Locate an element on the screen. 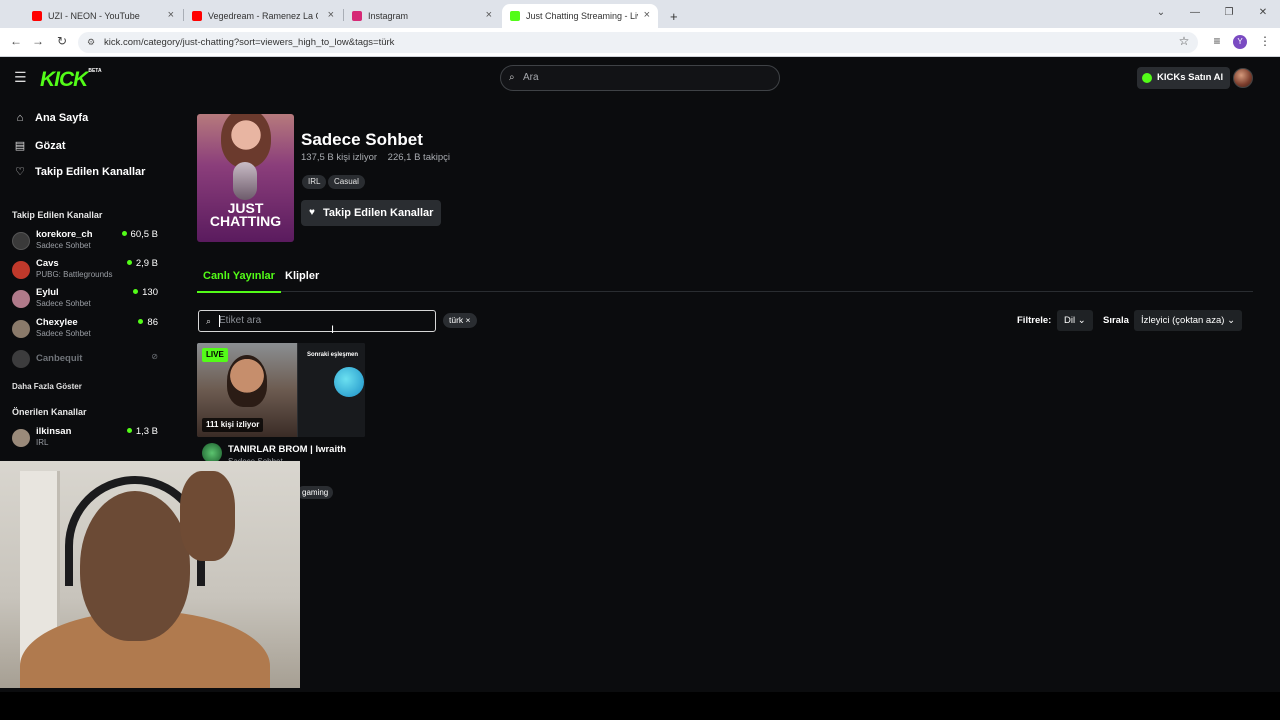  category-title: Sadece Sohbet is located at coordinates (362, 139).